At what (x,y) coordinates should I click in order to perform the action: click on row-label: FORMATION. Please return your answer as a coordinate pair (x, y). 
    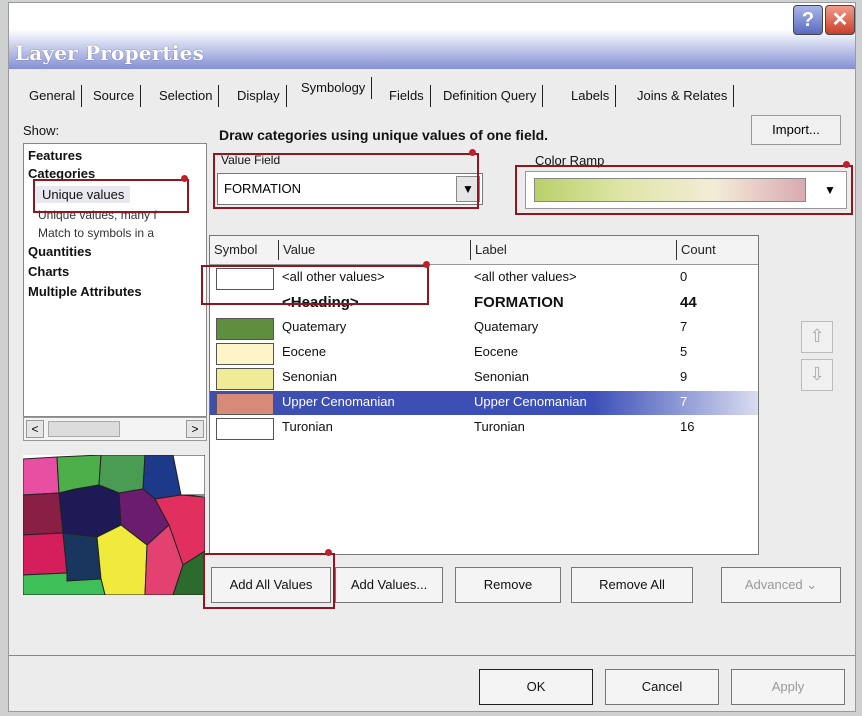
    Looking at the image, I should click on (519, 302).